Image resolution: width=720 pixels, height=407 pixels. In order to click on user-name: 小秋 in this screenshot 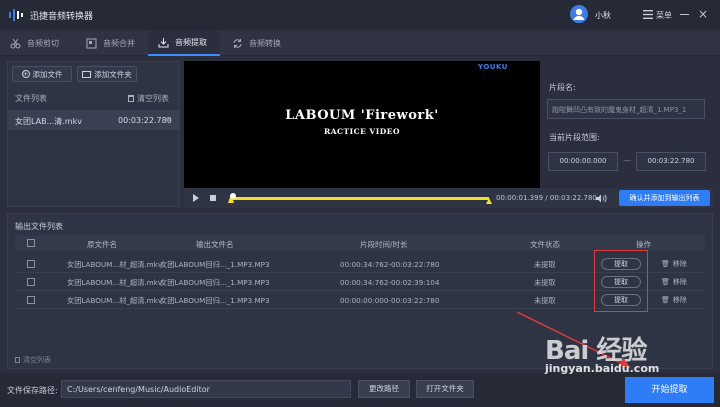, I will do `click(603, 15)`.